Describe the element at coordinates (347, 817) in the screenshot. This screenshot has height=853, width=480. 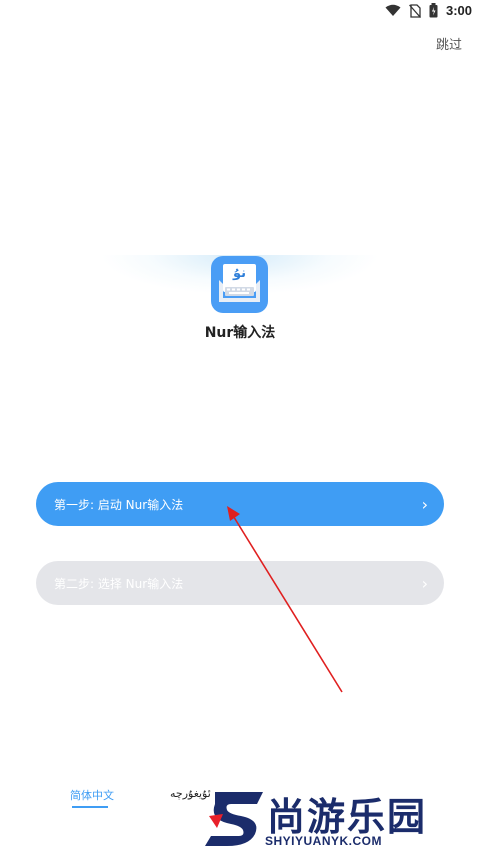
I see `watermark-title: 尚游乐园` at that location.